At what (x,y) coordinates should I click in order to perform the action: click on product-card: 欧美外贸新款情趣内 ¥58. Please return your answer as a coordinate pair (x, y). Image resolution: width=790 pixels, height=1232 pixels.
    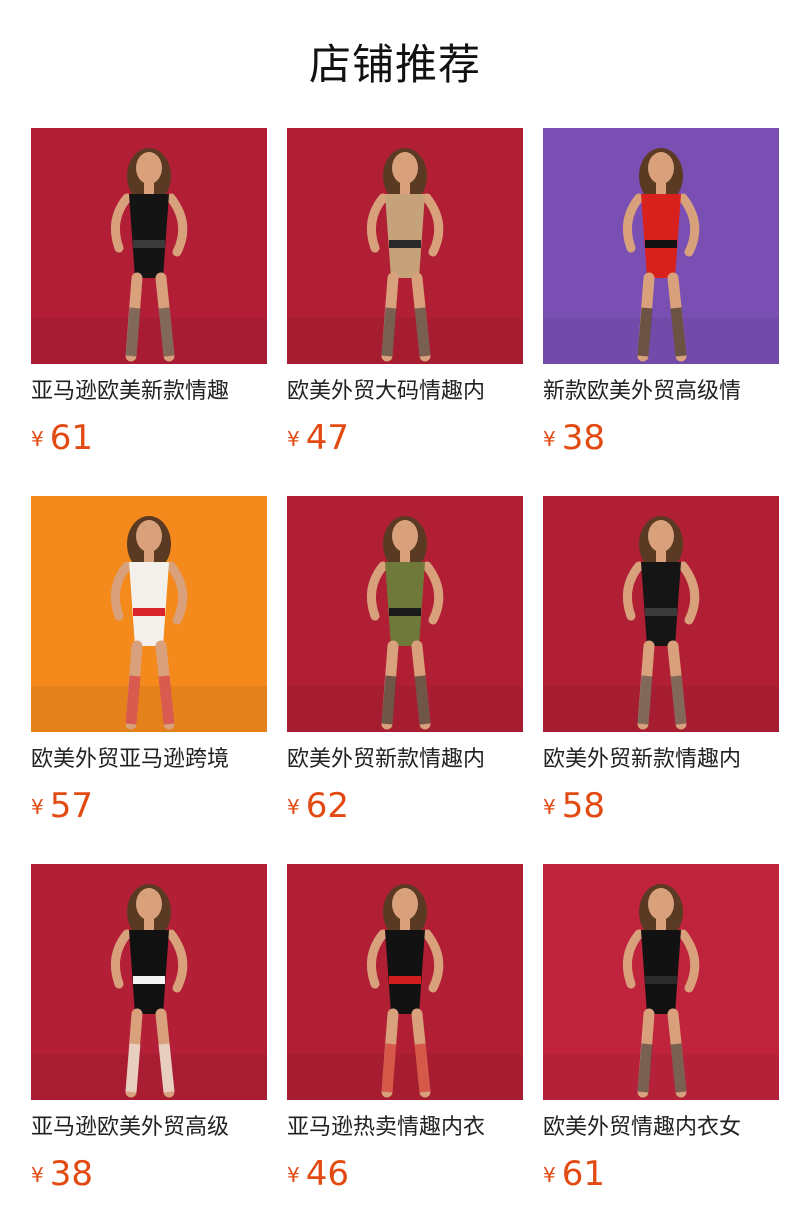
    Looking at the image, I should click on (661, 666).